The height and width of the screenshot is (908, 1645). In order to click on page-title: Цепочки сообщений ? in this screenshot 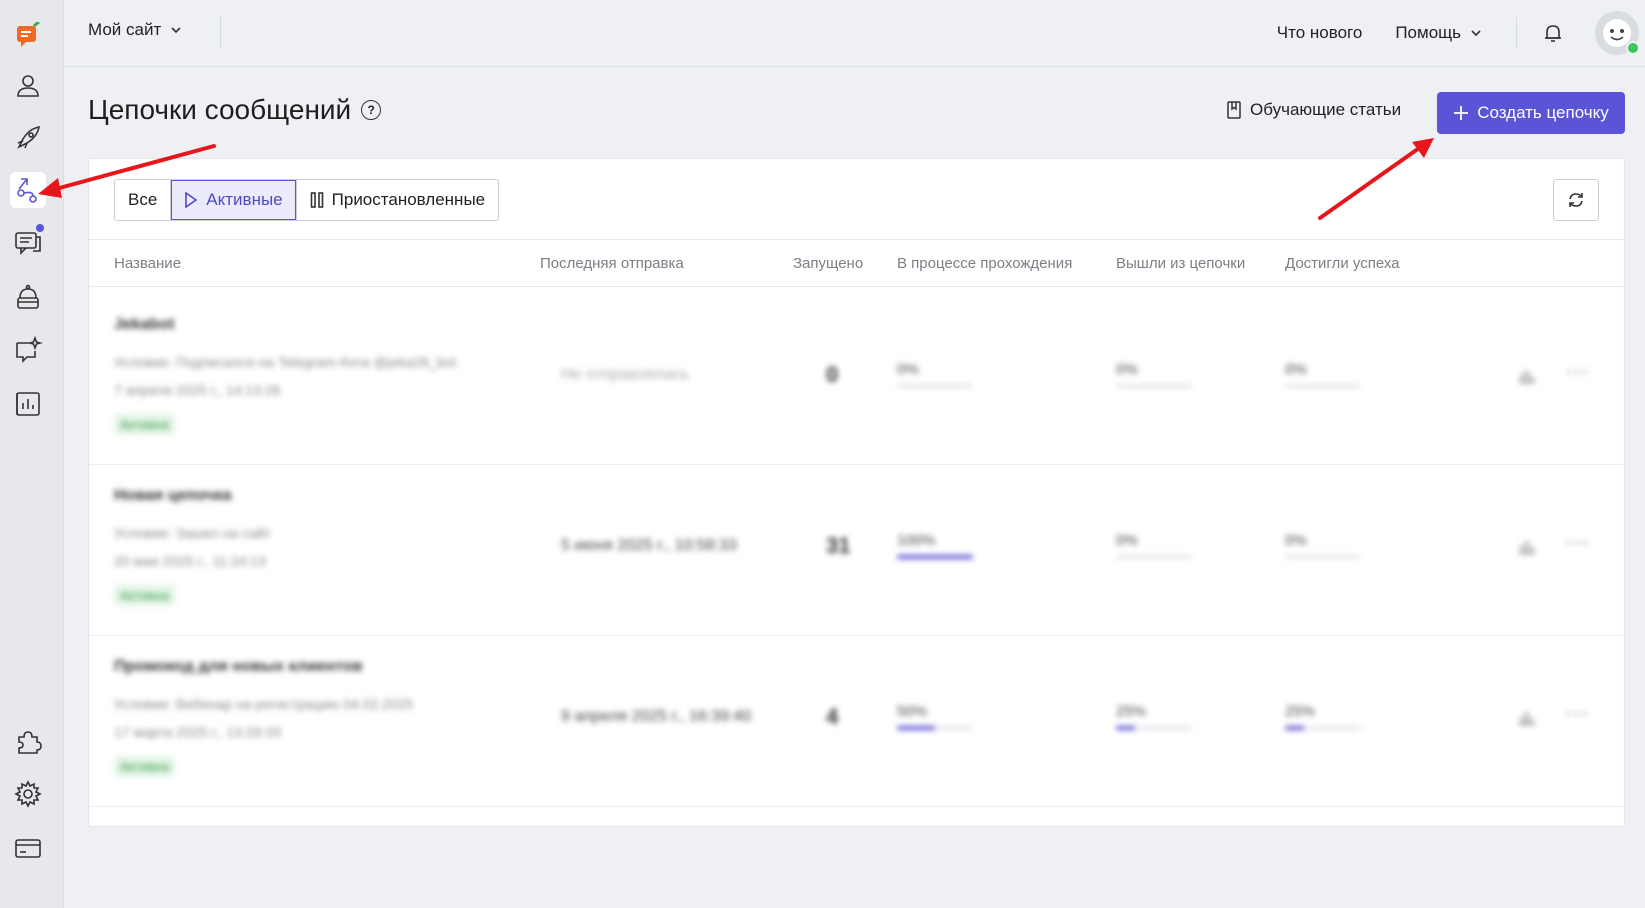, I will do `click(235, 110)`.